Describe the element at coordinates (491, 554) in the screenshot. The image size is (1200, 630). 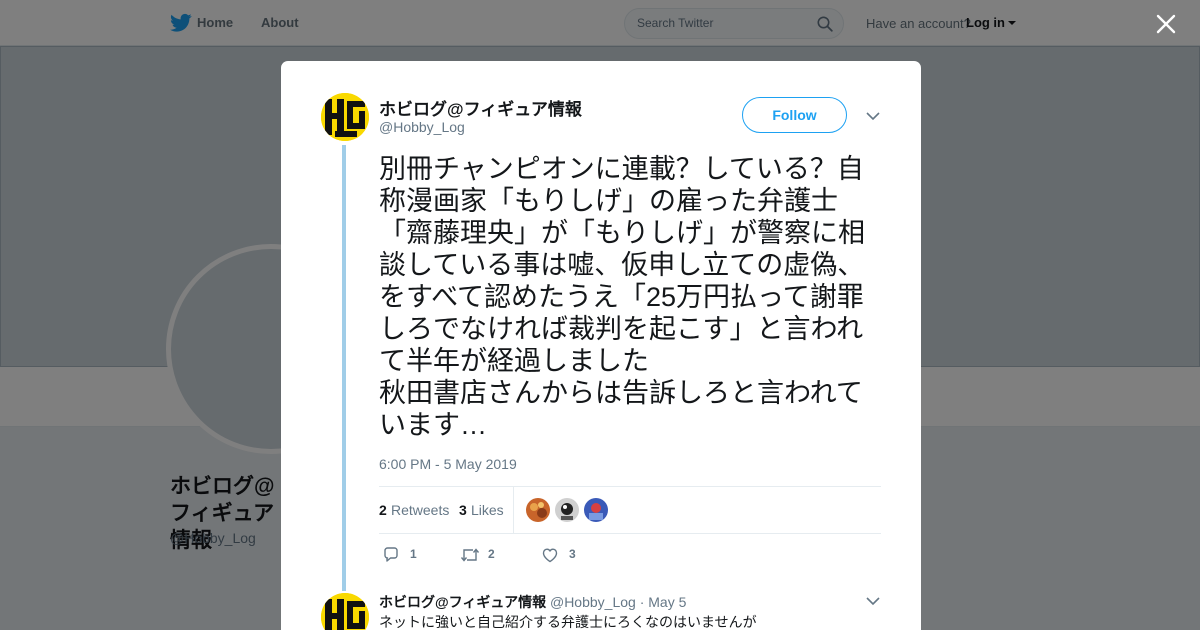
I see `retweet-action-count: 2` at that location.